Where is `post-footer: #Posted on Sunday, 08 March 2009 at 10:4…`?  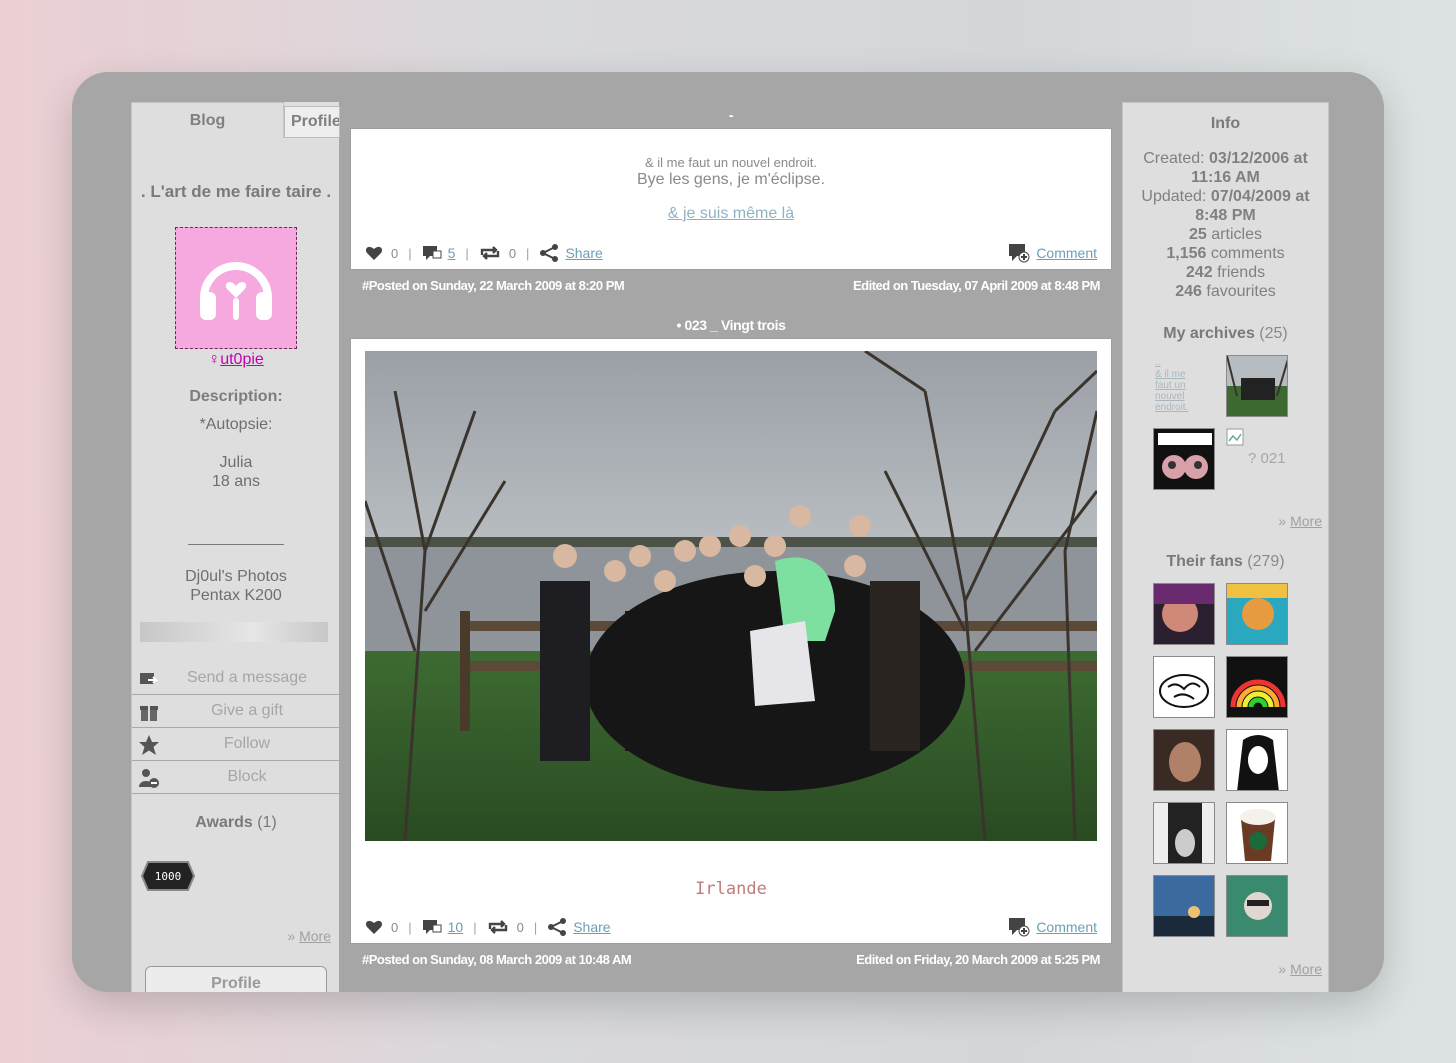 post-footer: #Posted on Sunday, 08 March 2009 at 10:4… is located at coordinates (731, 959).